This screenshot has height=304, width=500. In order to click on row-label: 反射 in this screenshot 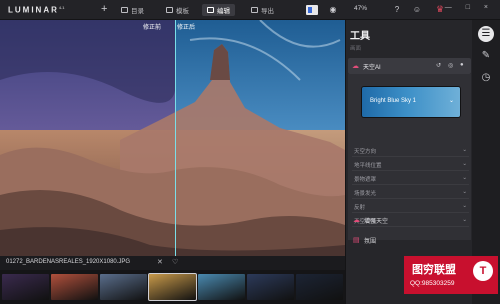, I will do `click(360, 208)`.